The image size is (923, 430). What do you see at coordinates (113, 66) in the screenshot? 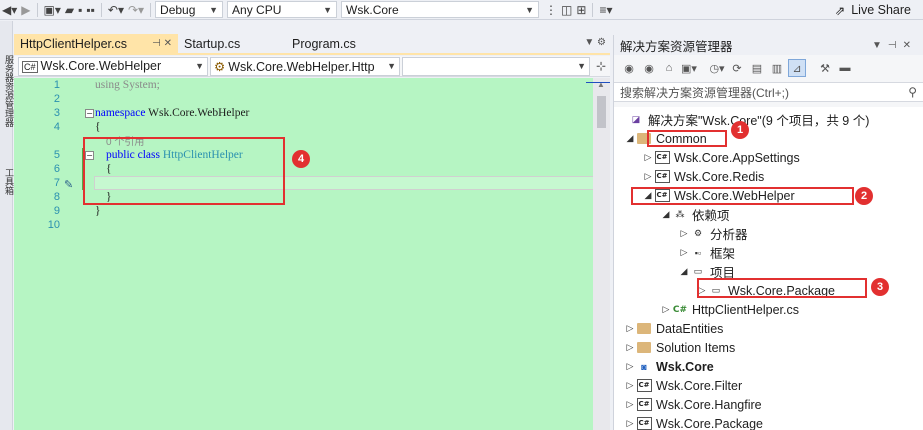
I see `project-dropdown: C# Wsk.Core.WebHelper ▼` at bounding box center [113, 66].